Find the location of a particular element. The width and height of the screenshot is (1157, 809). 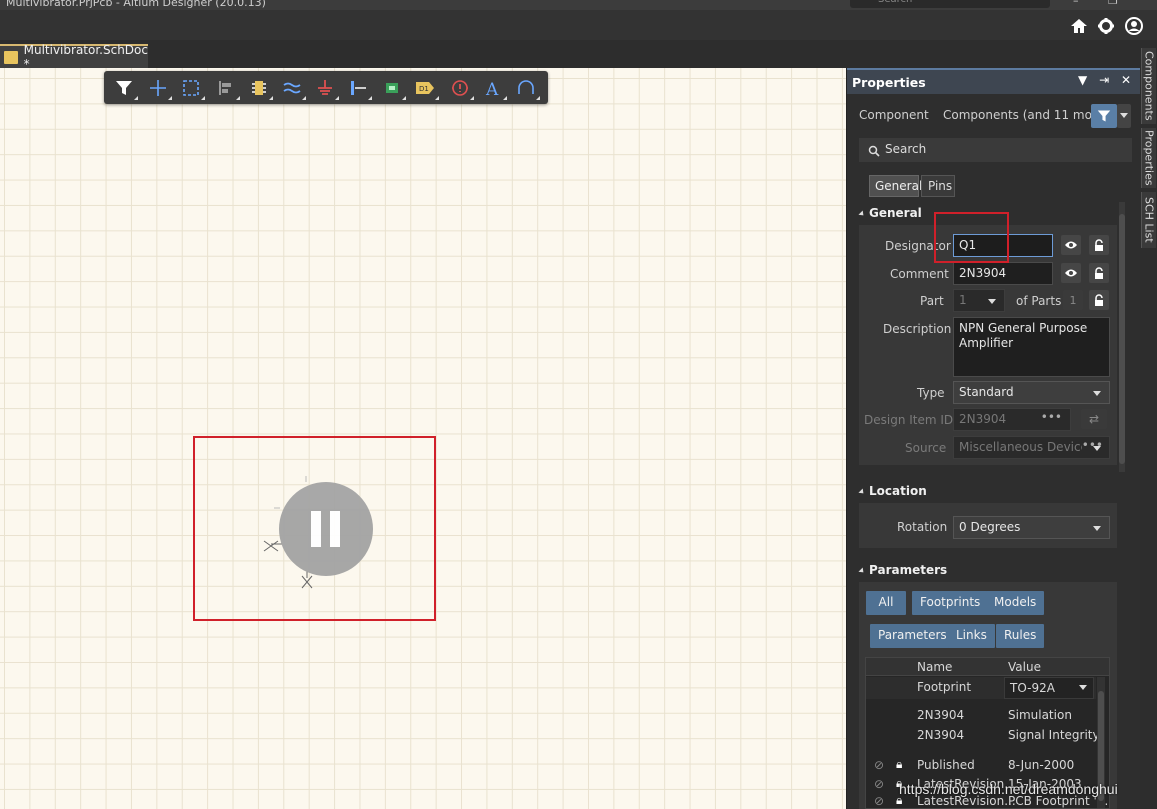

filter-button is located at coordinates (1104, 116).